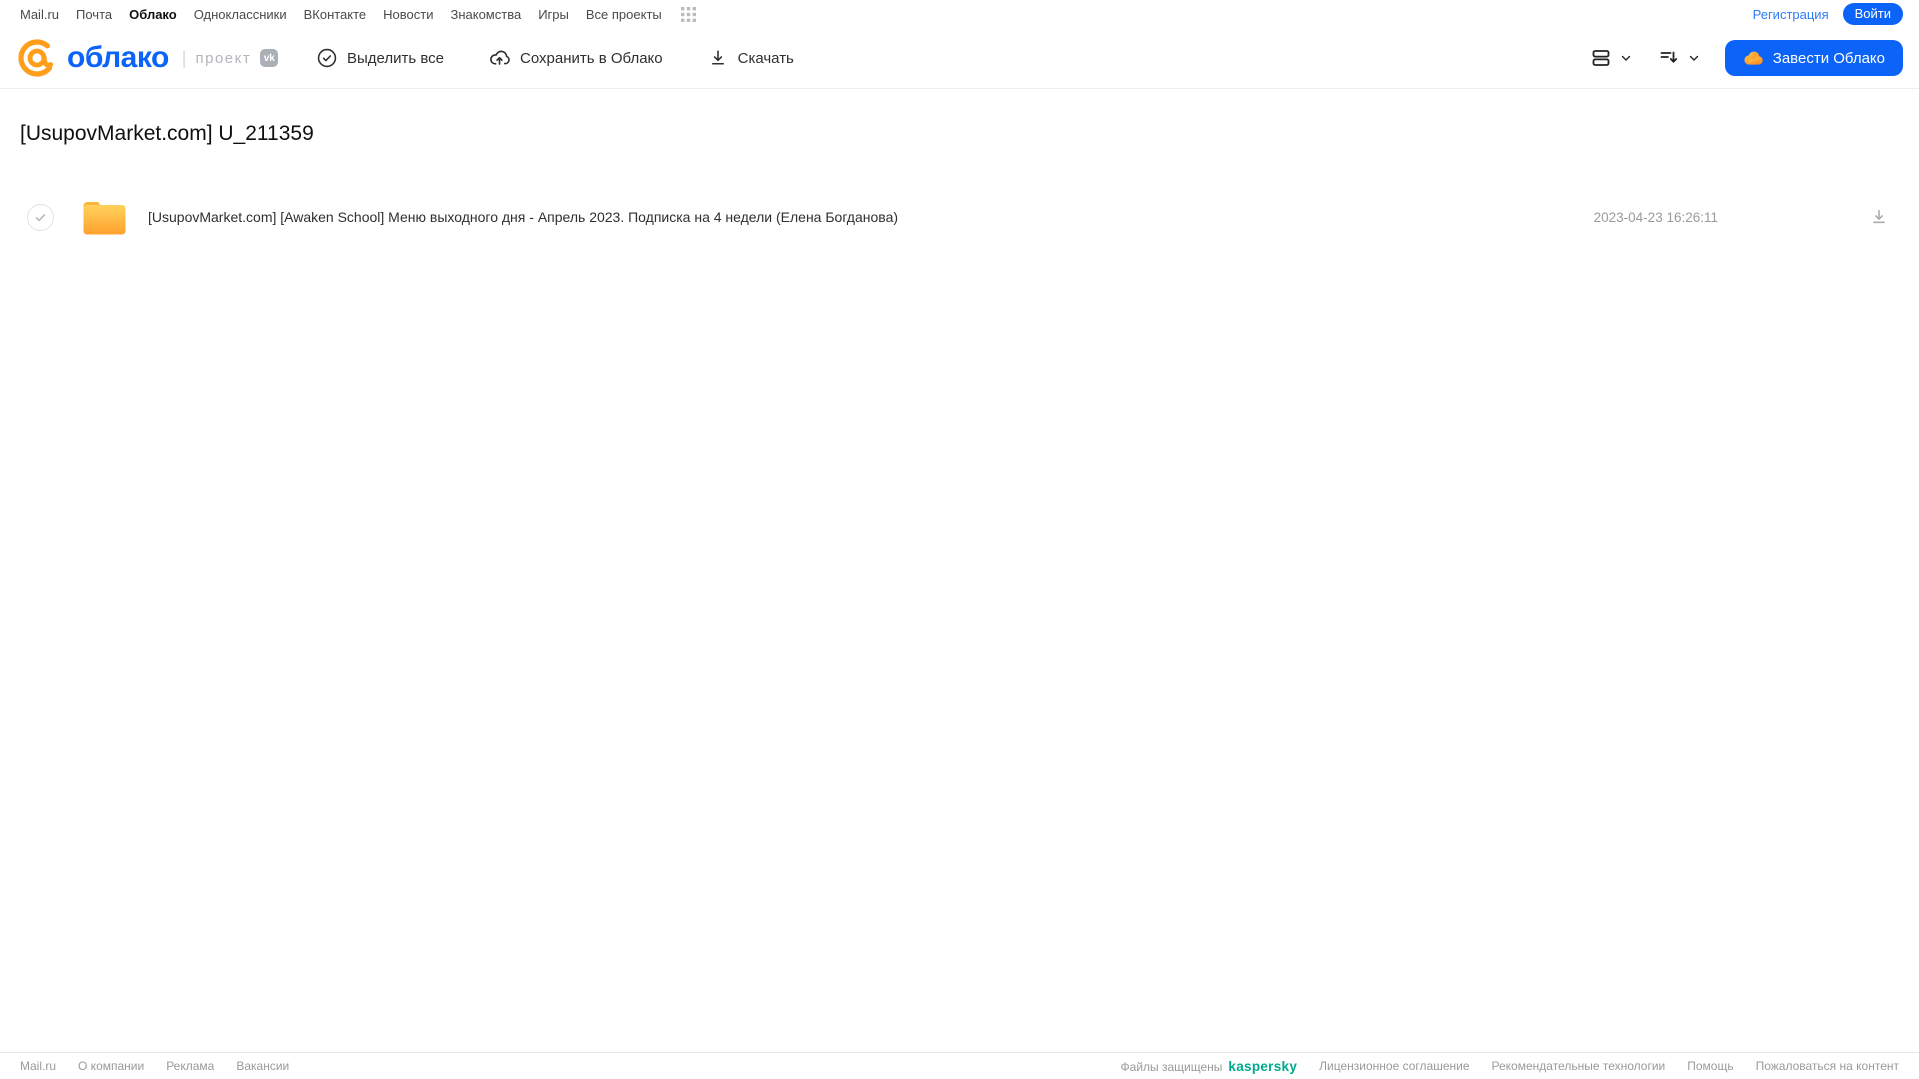  Describe the element at coordinates (1394, 1066) in the screenshot. I see `footer-link-license: Лицензионное соглашение` at that location.